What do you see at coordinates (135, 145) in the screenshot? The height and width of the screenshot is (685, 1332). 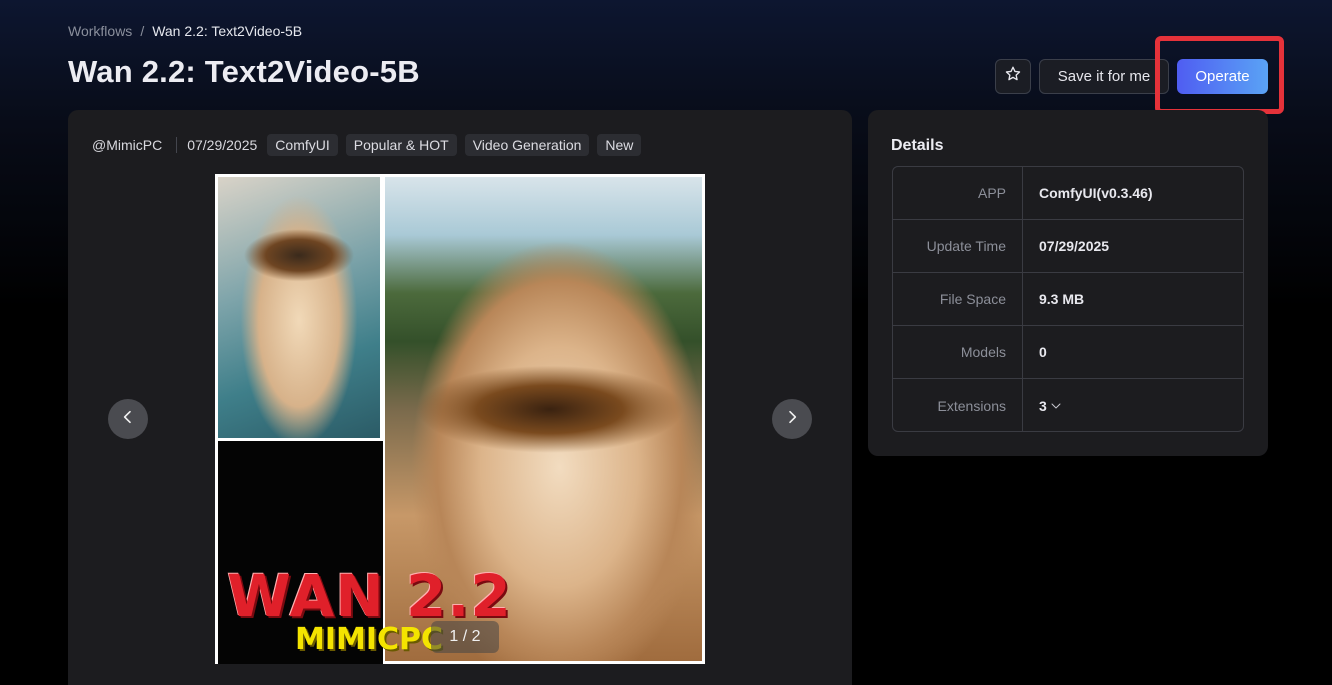 I see `author-link: @MimicPC` at bounding box center [135, 145].